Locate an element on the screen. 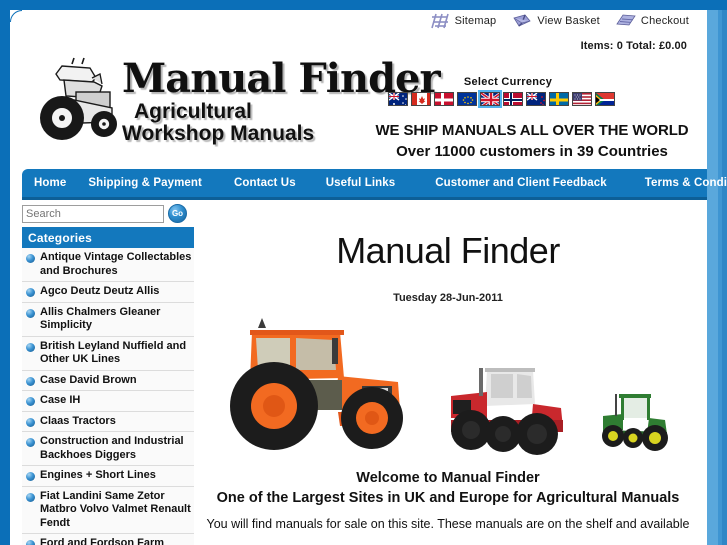 Image resolution: width=727 pixels, height=545 pixels. page-right-border-highlight is located at coordinates (712, 272).